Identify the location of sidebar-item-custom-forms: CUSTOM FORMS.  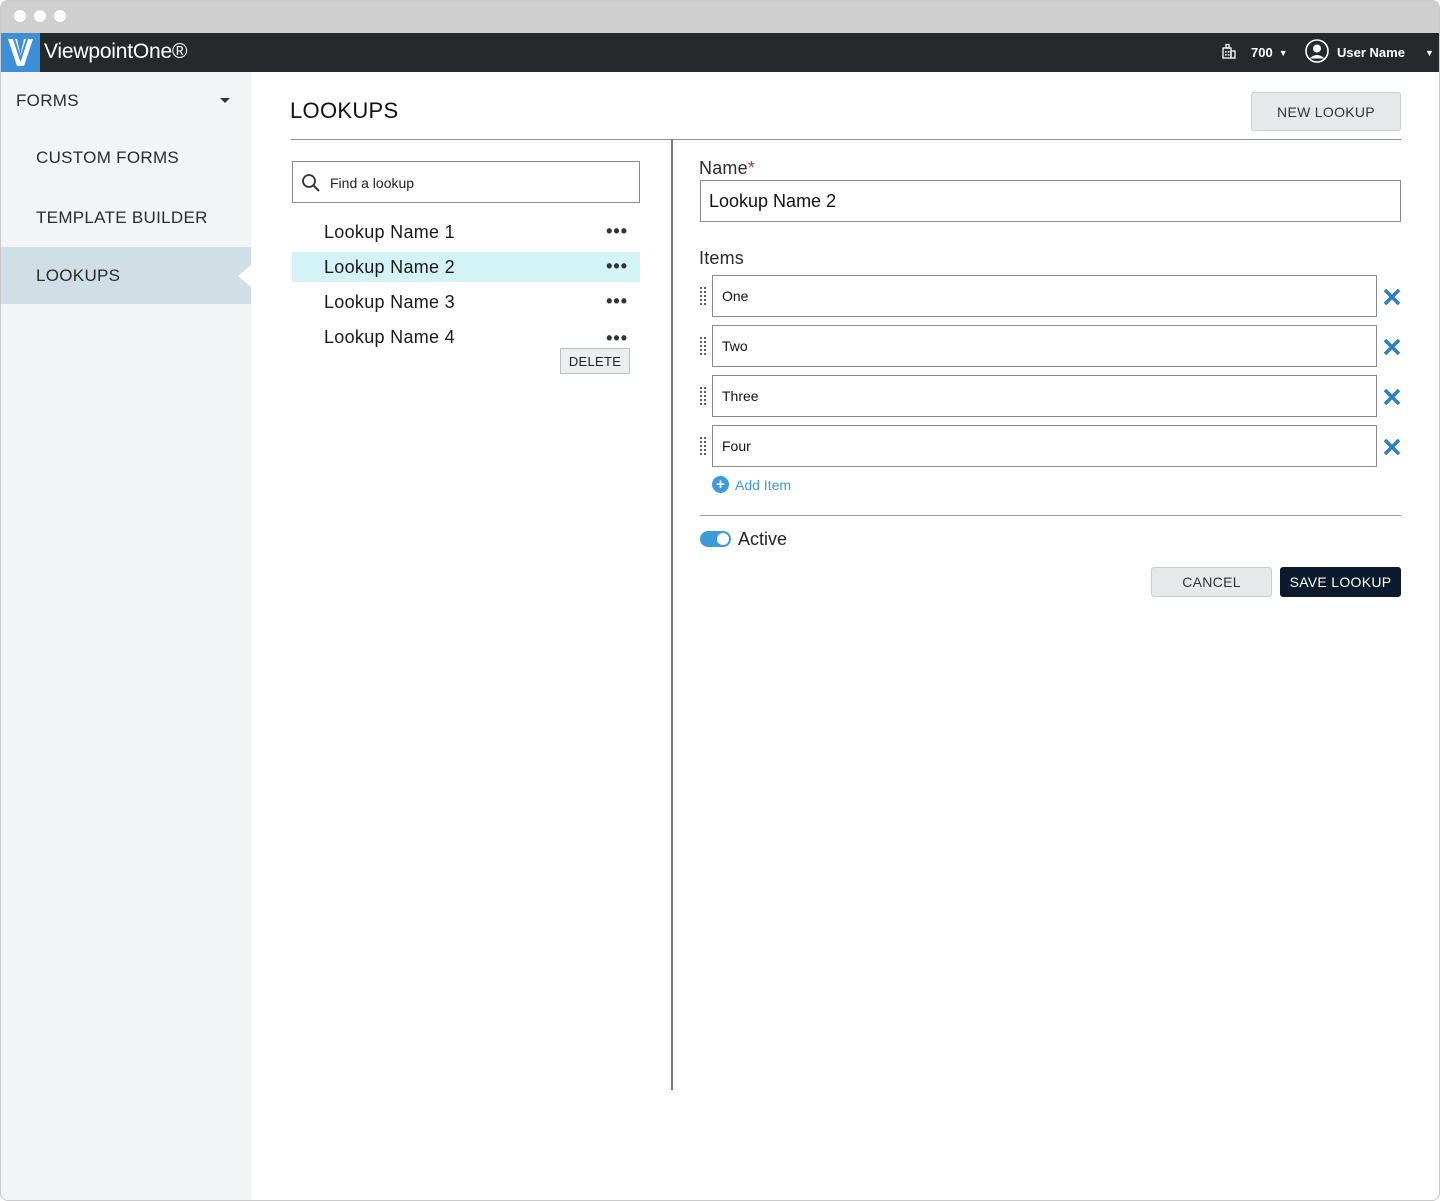
(126, 157).